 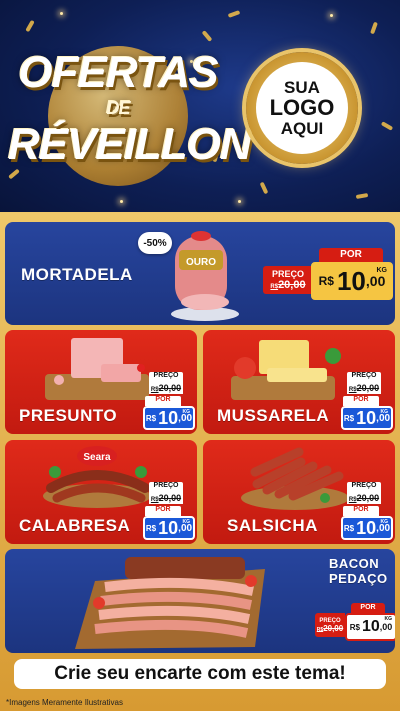 I want to click on logo-placeholder: SUA LOGO AQUI, so click(x=302, y=108).